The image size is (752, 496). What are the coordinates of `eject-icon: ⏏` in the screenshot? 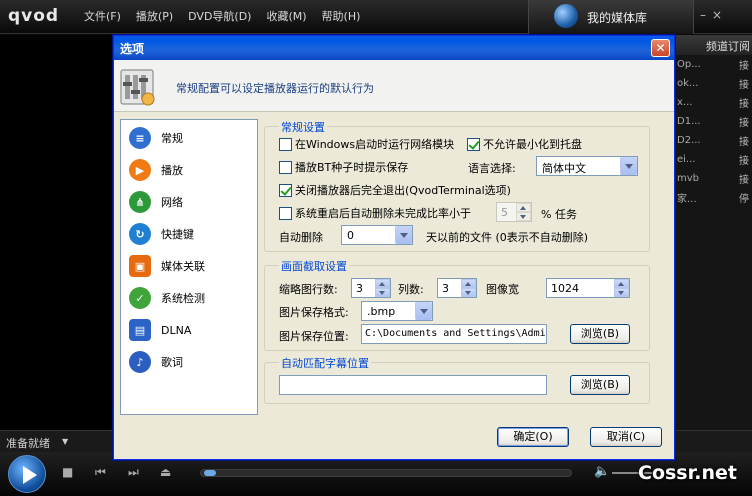 It's located at (165, 472).